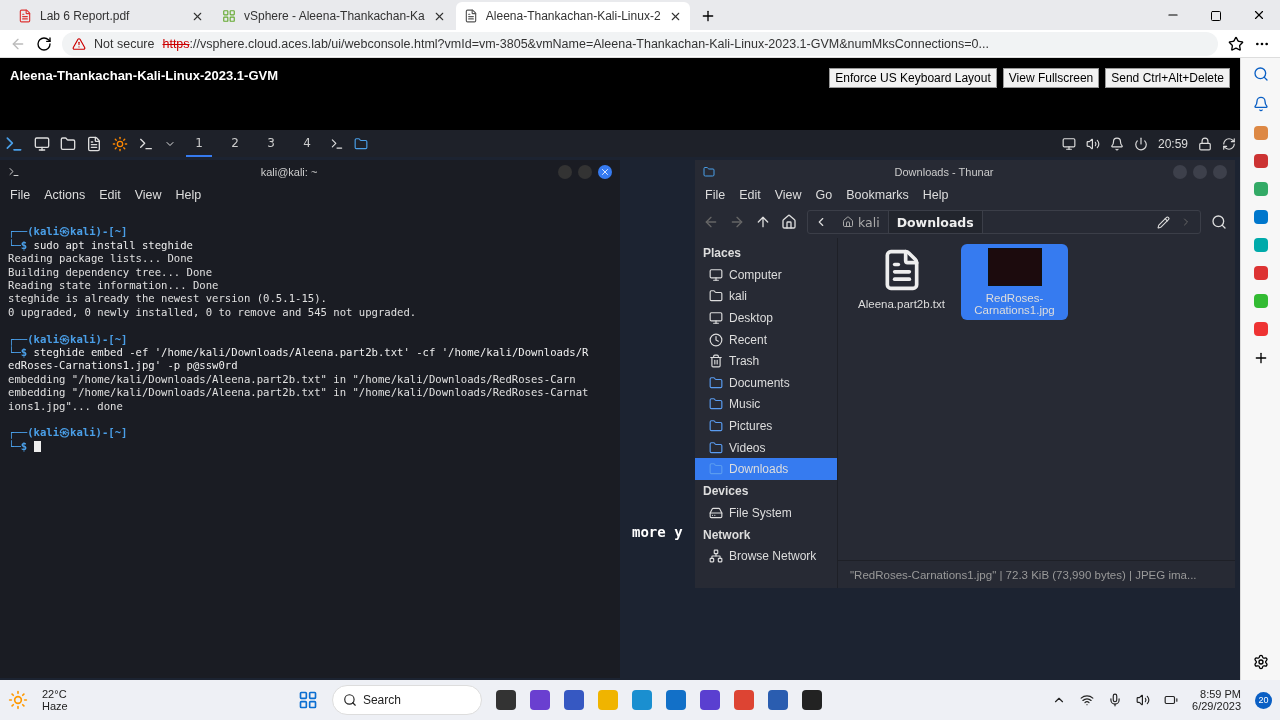 The image size is (1280, 720). What do you see at coordinates (1051, 78) in the screenshot?
I see `console-button: View Fullscreen` at bounding box center [1051, 78].